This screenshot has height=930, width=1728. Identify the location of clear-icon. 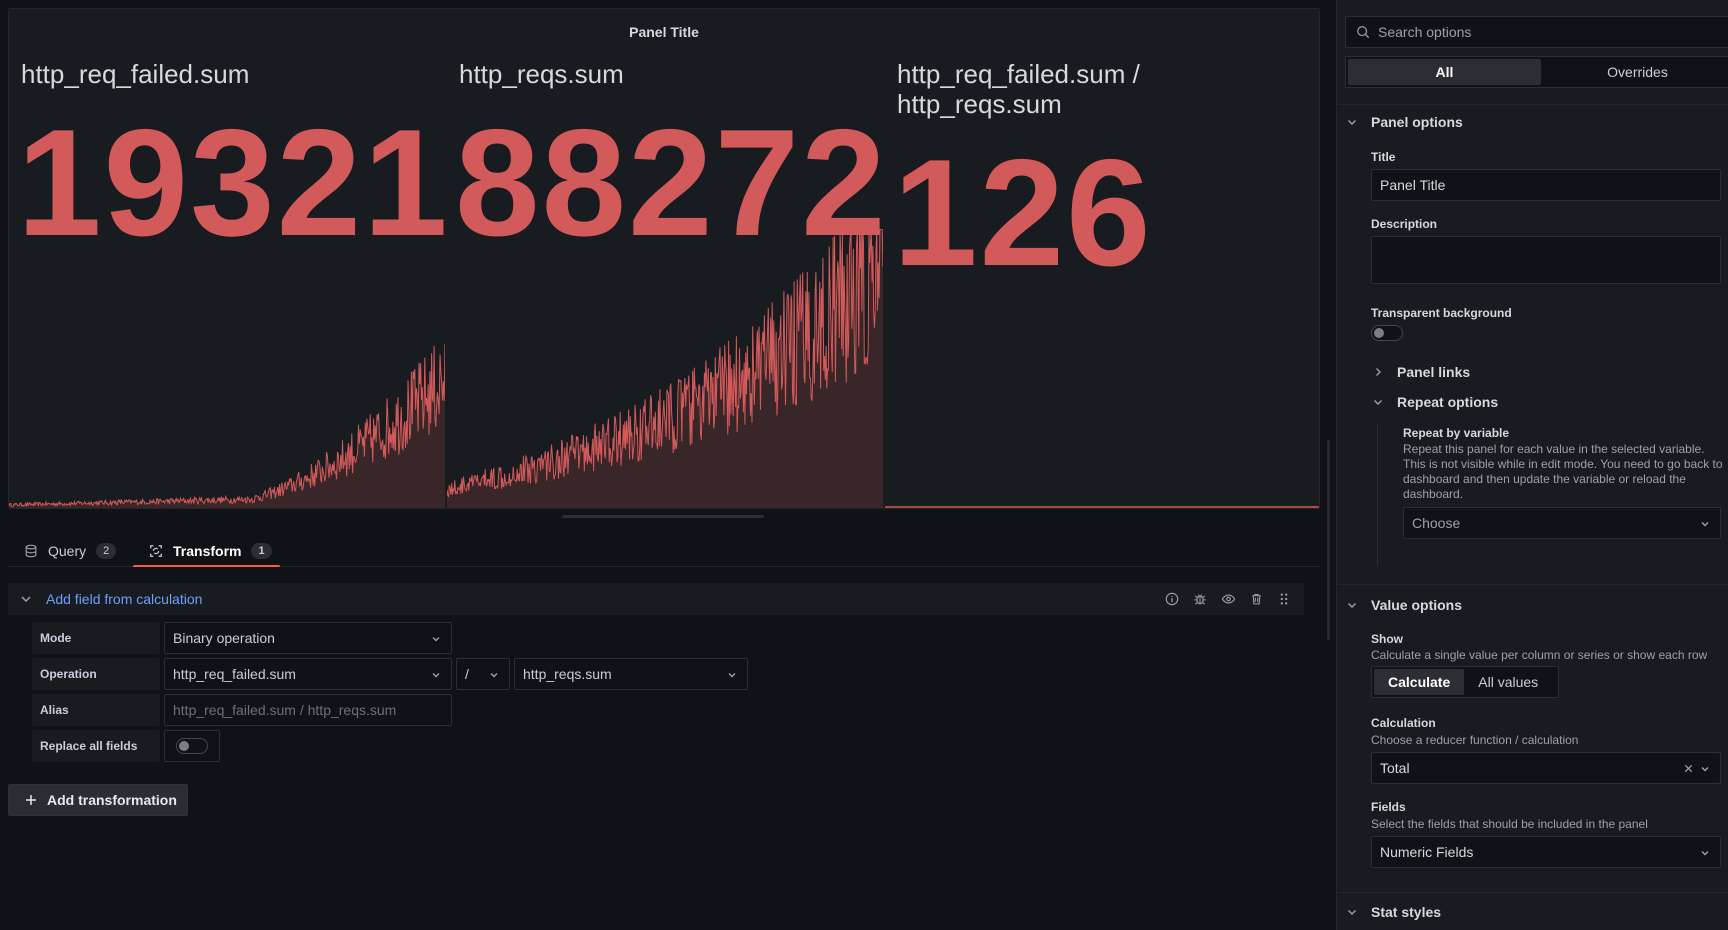
(1688, 768).